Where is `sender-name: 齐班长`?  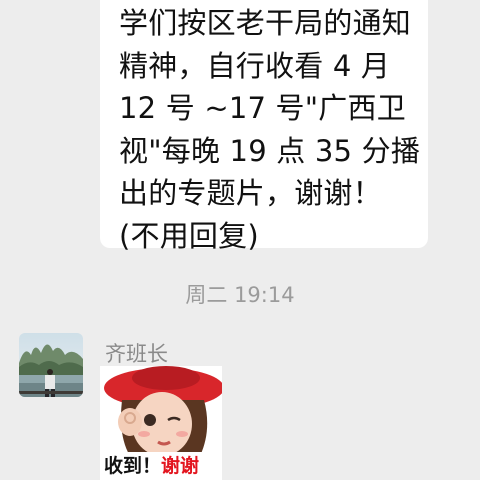 sender-name: 齐班长 is located at coordinates (136, 354).